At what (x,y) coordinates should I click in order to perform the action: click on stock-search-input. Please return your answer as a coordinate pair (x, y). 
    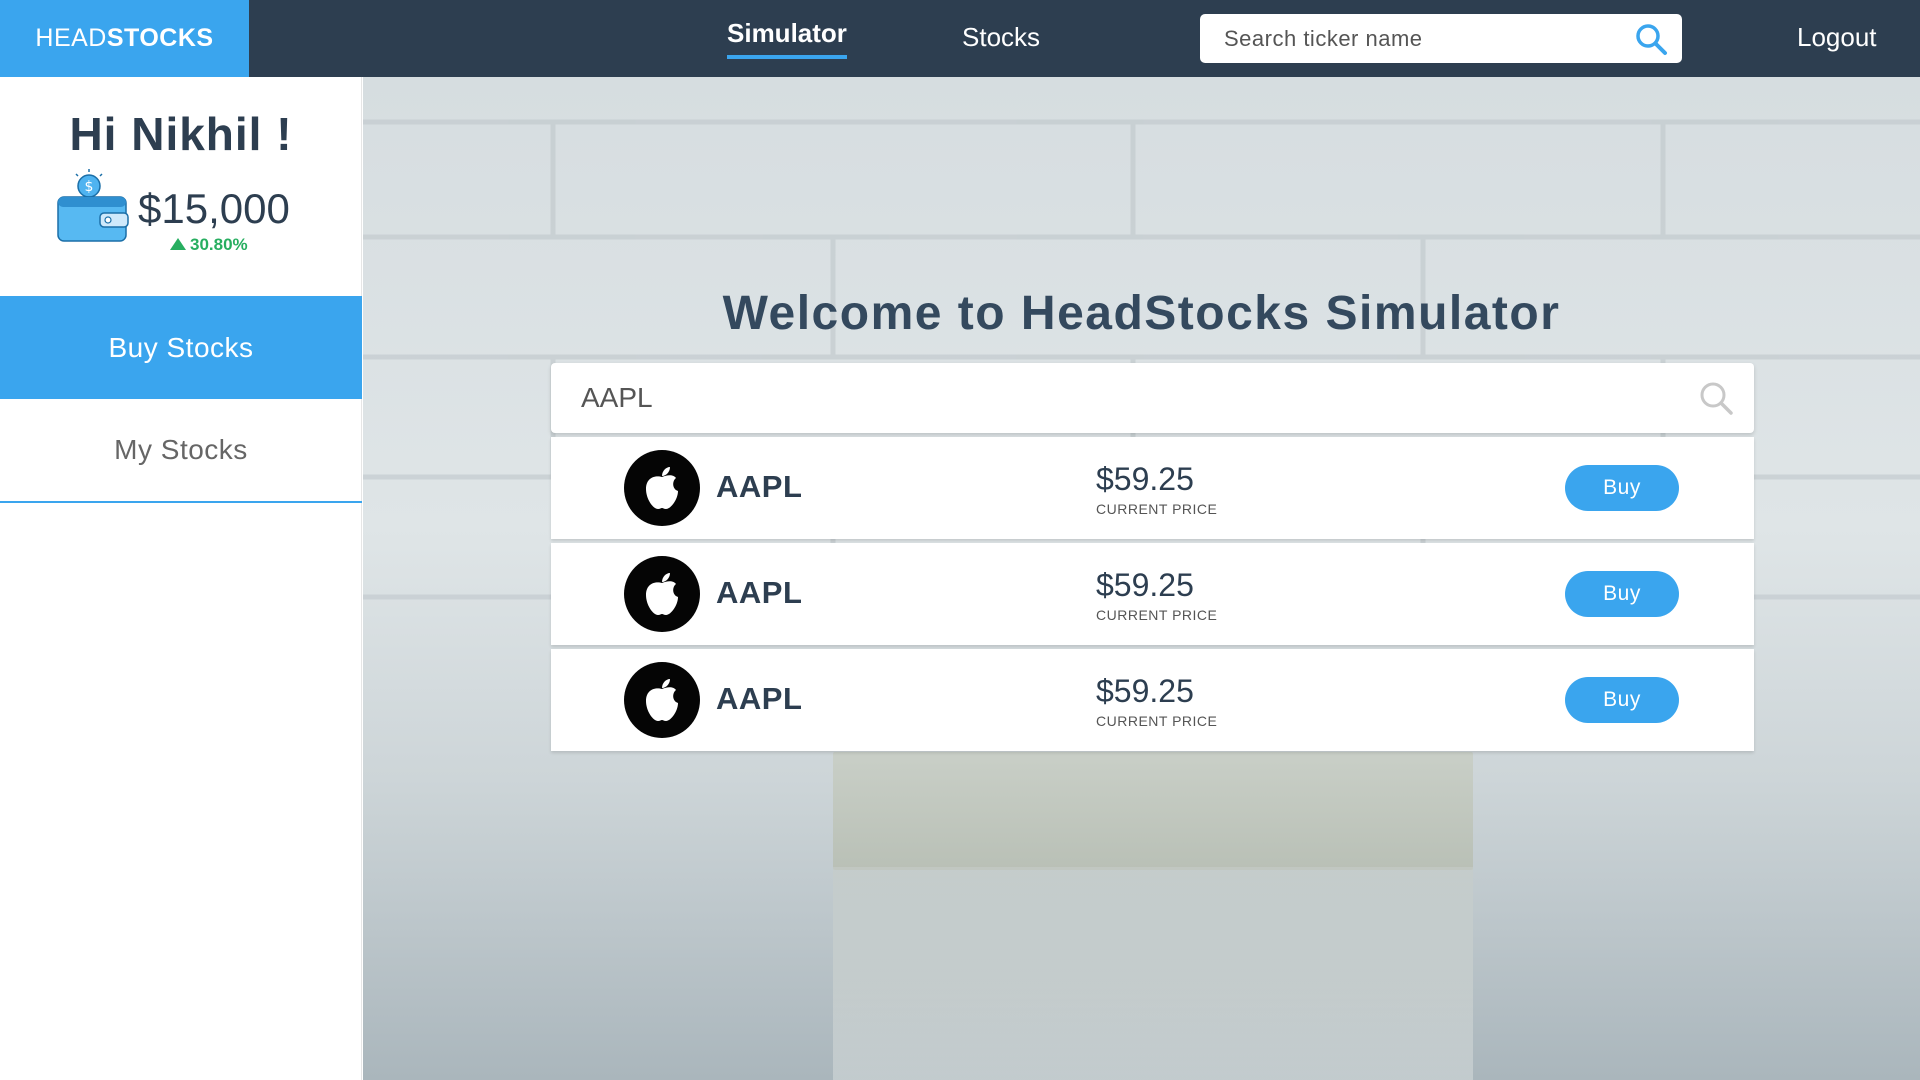
    Looking at the image, I should click on (1131, 398).